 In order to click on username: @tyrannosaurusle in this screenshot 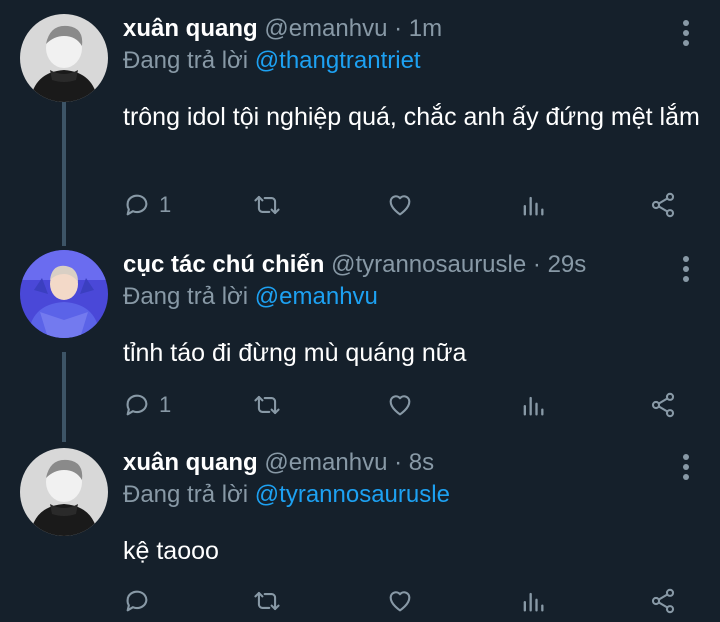, I will do `click(428, 264)`.